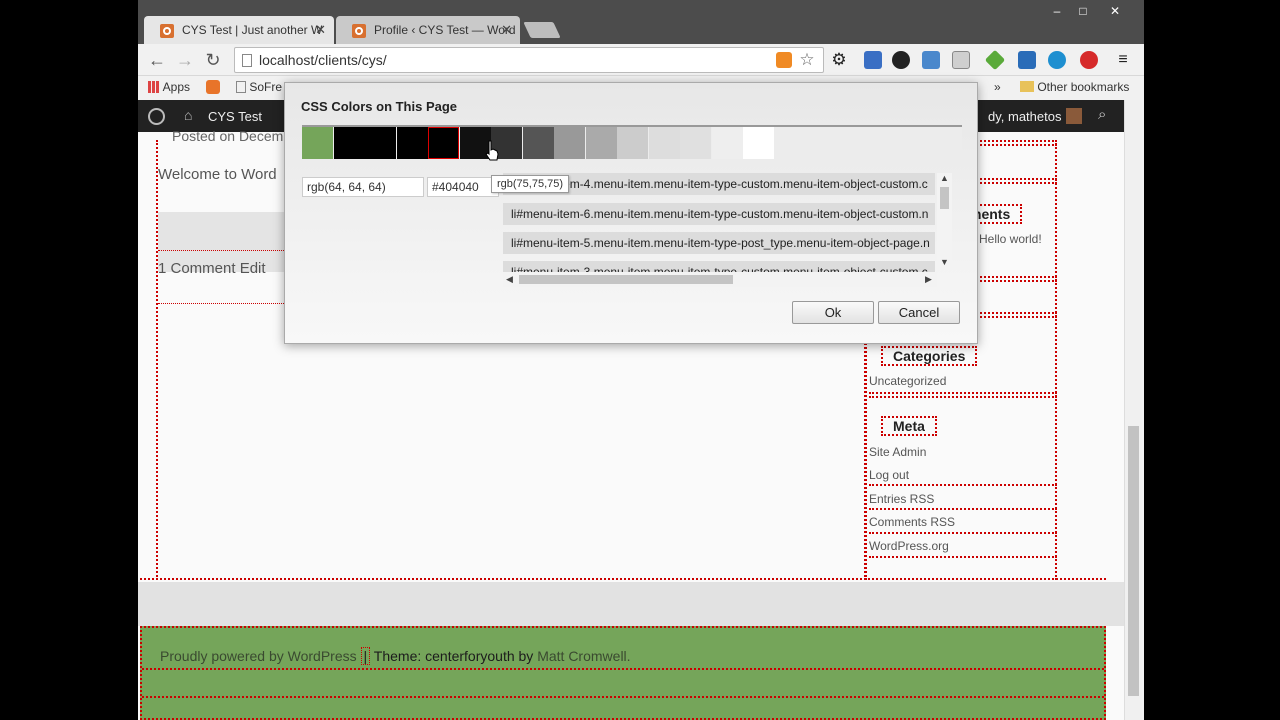 Image resolution: width=1280 pixels, height=720 pixels. I want to click on page-bottom-border, so click(623, 579).